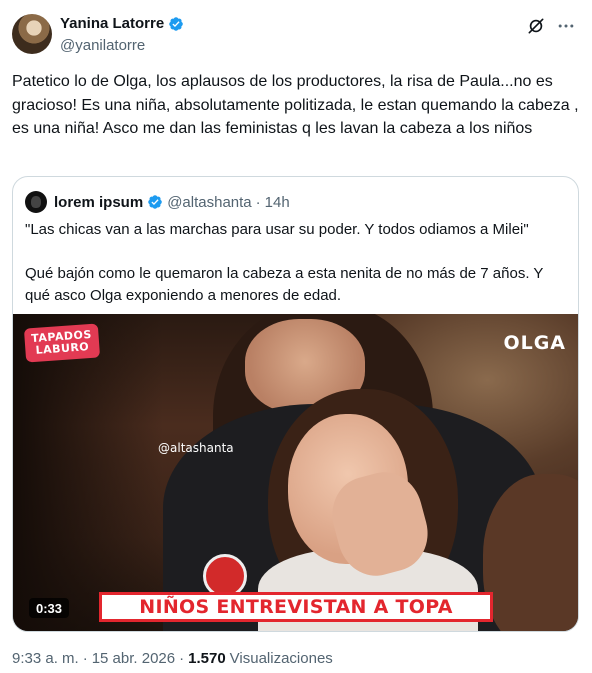 Image resolution: width=592 pixels, height=673 pixels. I want to click on tweet-header: Yanina Latorre @yanilatorre, so click(296, 34).